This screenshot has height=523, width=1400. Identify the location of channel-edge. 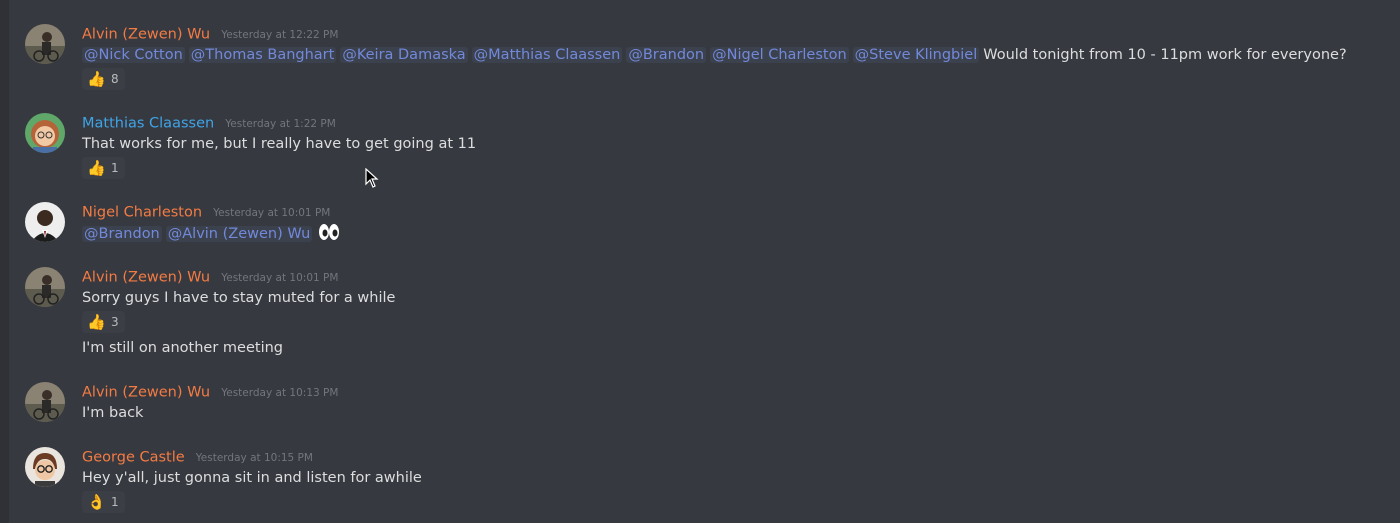
(4, 261).